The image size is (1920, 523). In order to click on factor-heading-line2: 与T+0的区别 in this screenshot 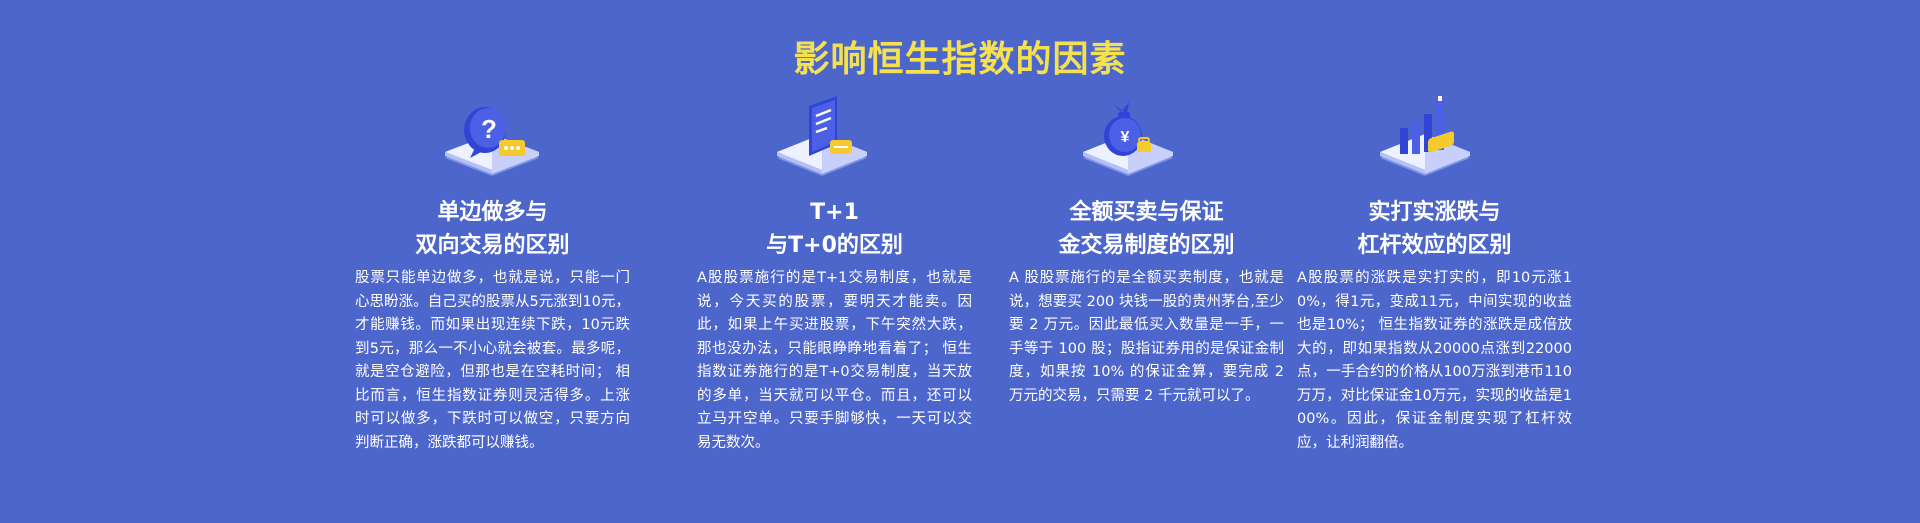, I will do `click(834, 245)`.